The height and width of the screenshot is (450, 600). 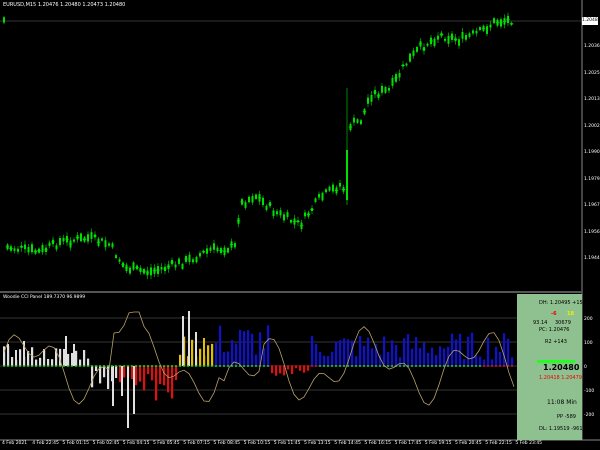 What do you see at coordinates (44, 297) in the screenshot?
I see `indicator-title: Woodie CCI Panel 189.7370 96.9899` at bounding box center [44, 297].